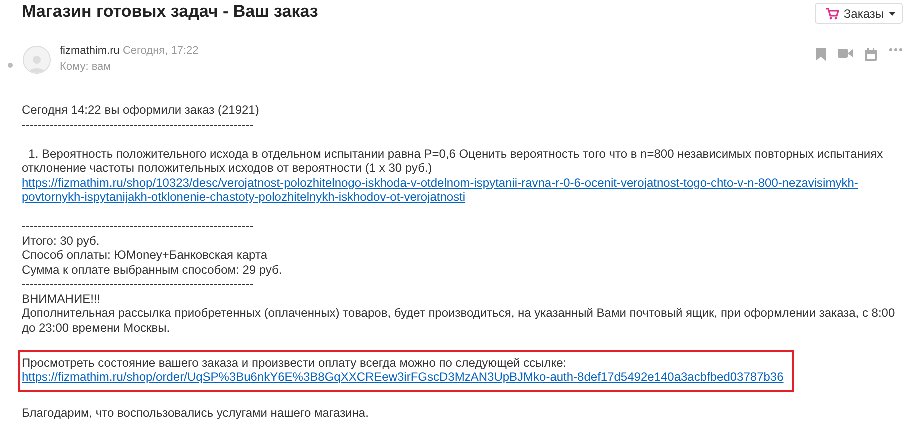 This screenshot has height=437, width=913. Describe the element at coordinates (871, 54) in the screenshot. I see `calendar-icon` at that location.